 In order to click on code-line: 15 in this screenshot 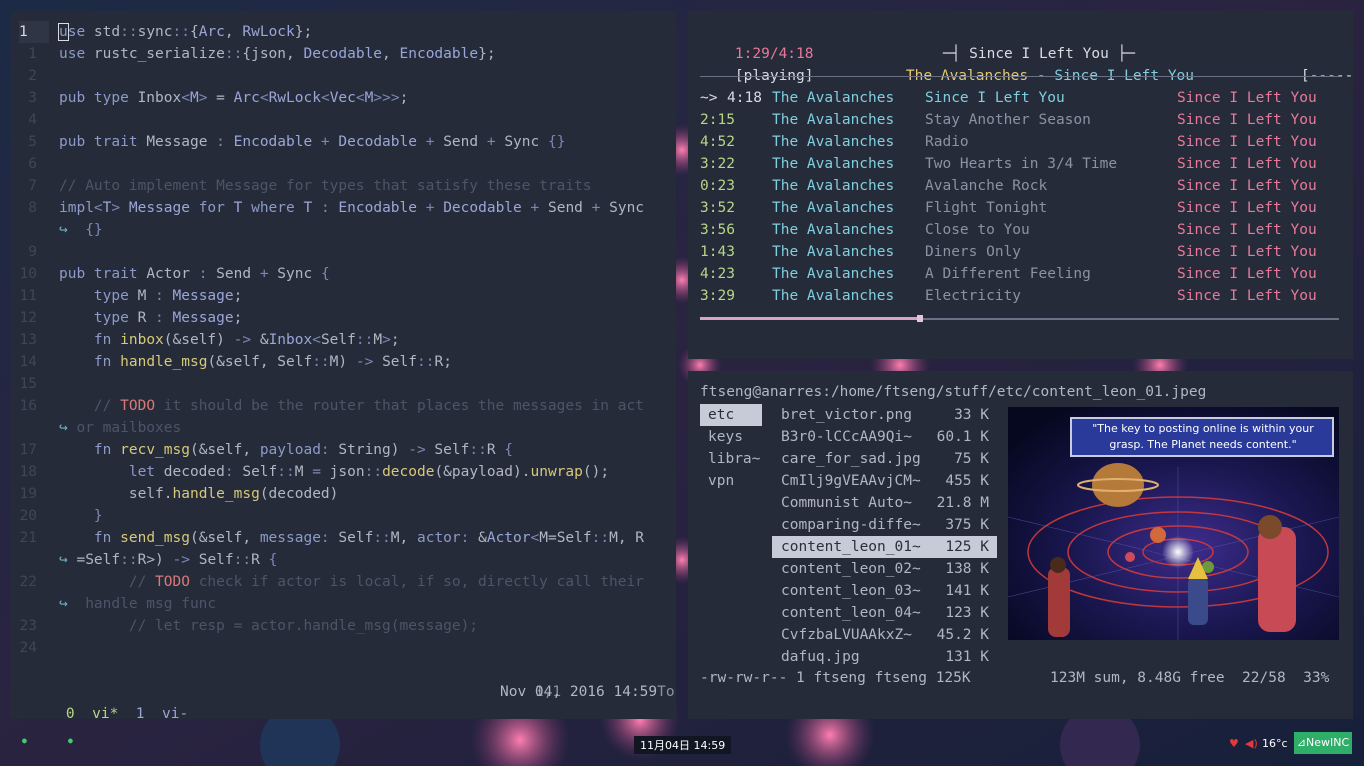, I will do `click(343, 384)`.